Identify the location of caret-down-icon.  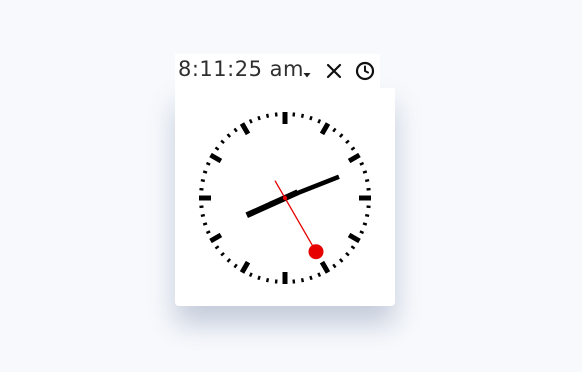
(307, 71).